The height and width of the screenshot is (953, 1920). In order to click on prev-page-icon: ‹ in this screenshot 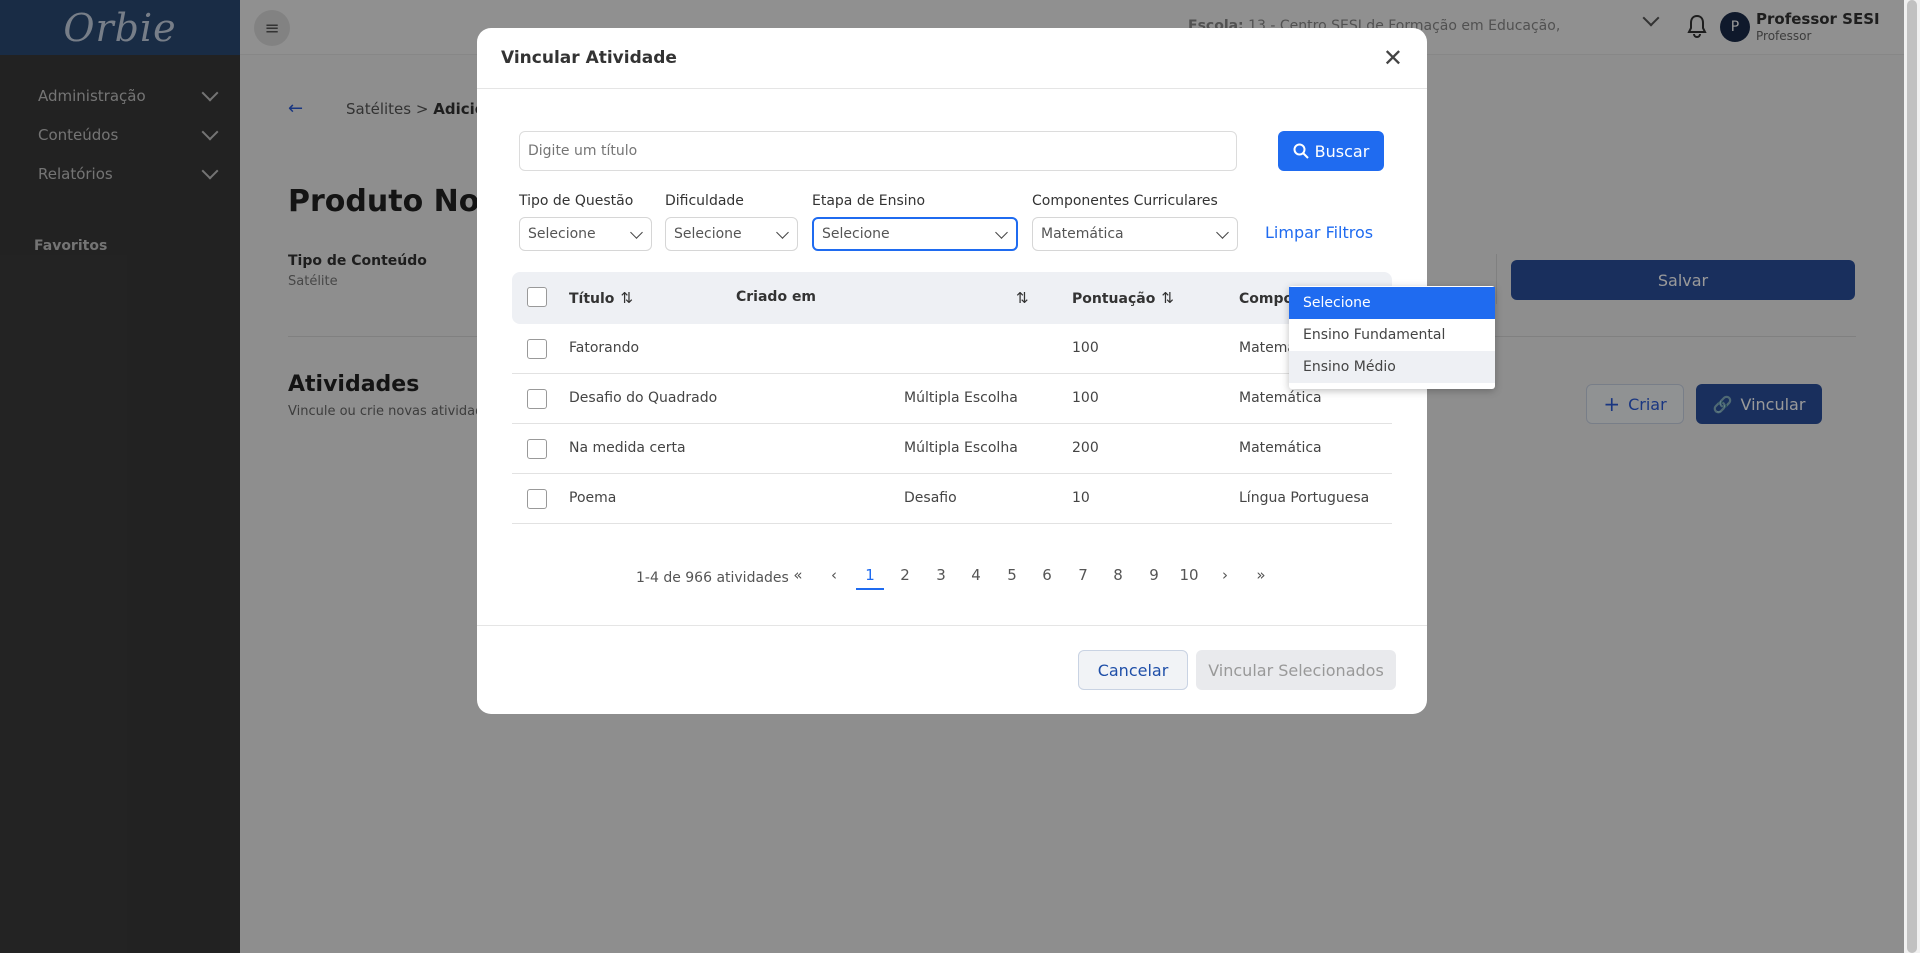, I will do `click(834, 575)`.